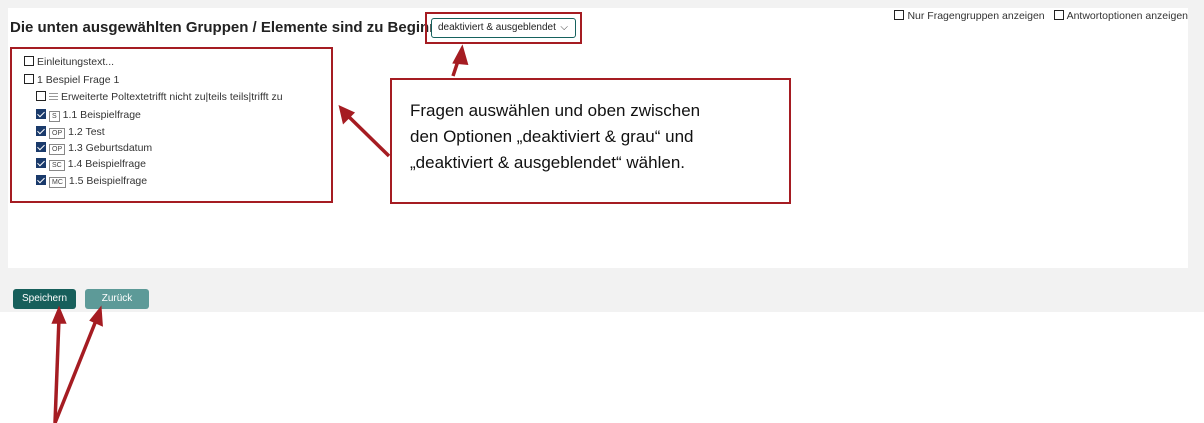  What do you see at coordinates (976, 16) in the screenshot?
I see `only-groups-label: Nur Fragengruppen anzeigen` at bounding box center [976, 16].